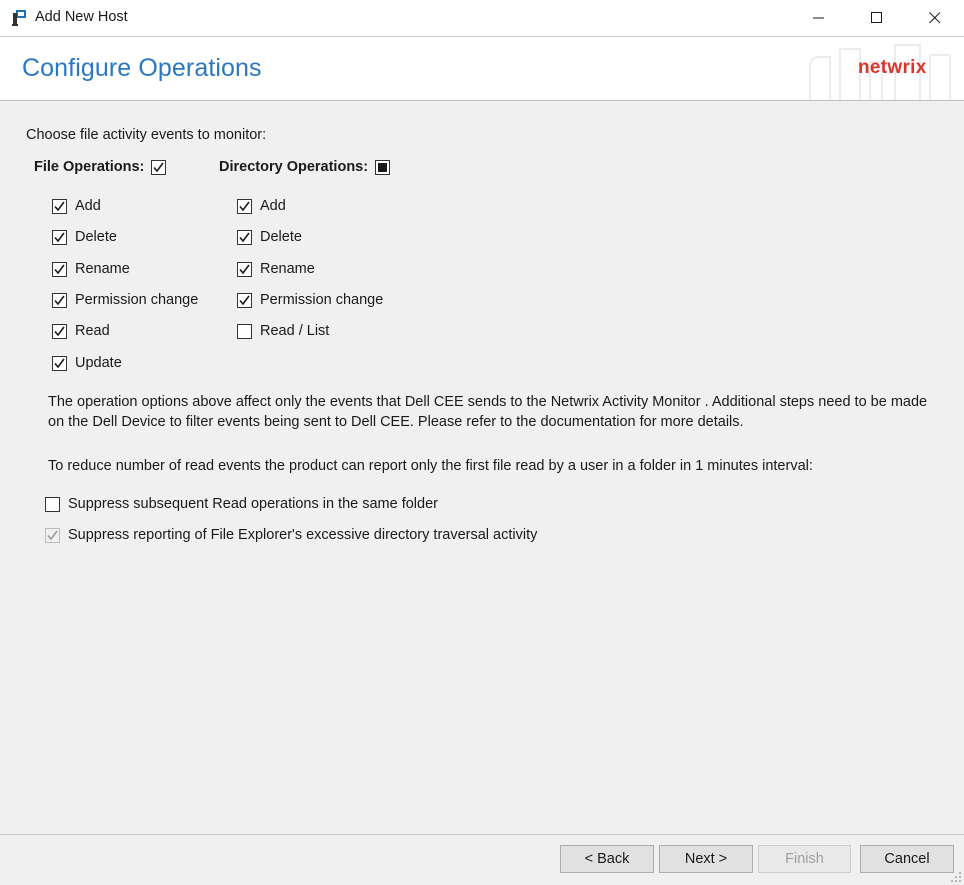 Image resolution: width=964 pixels, height=885 pixels. I want to click on title-bar: Add New Host, so click(482, 18).